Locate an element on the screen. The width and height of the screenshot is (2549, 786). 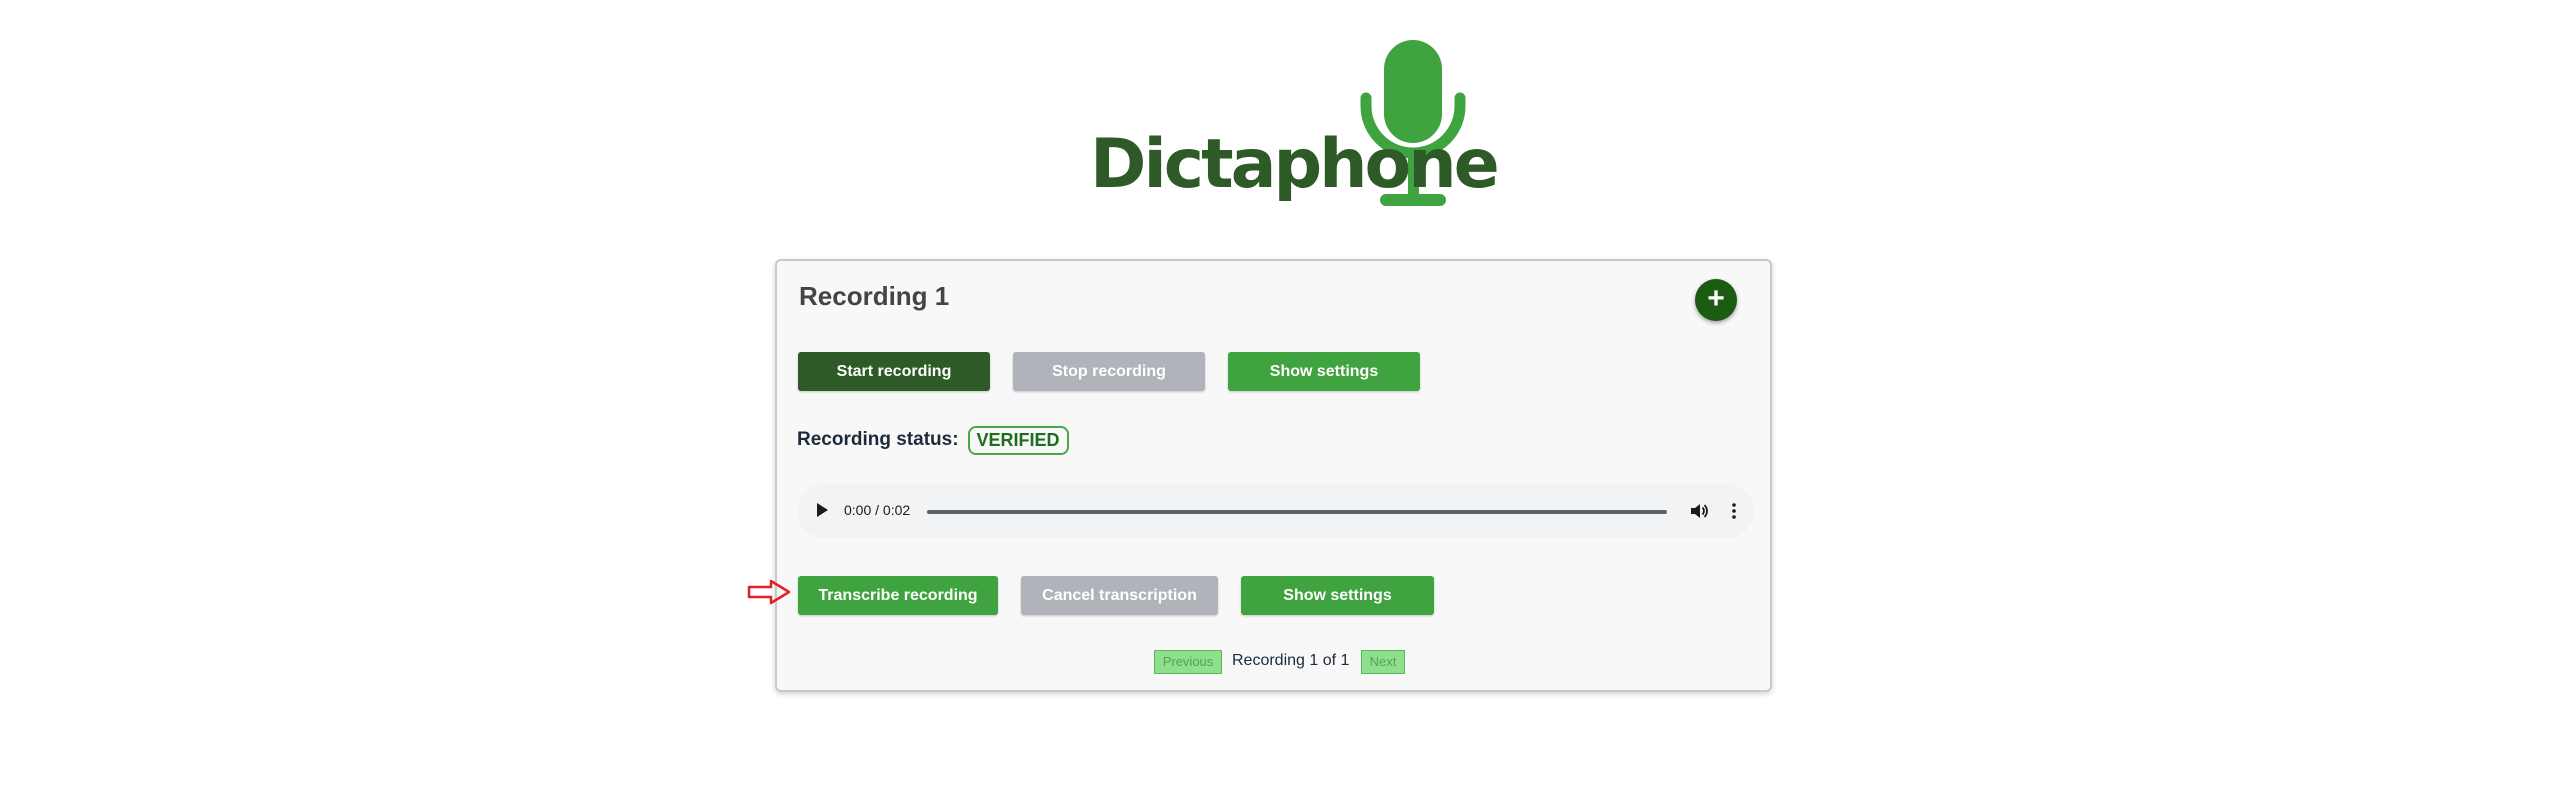
logo-text: Dictaphone is located at coordinates (1295, 164).